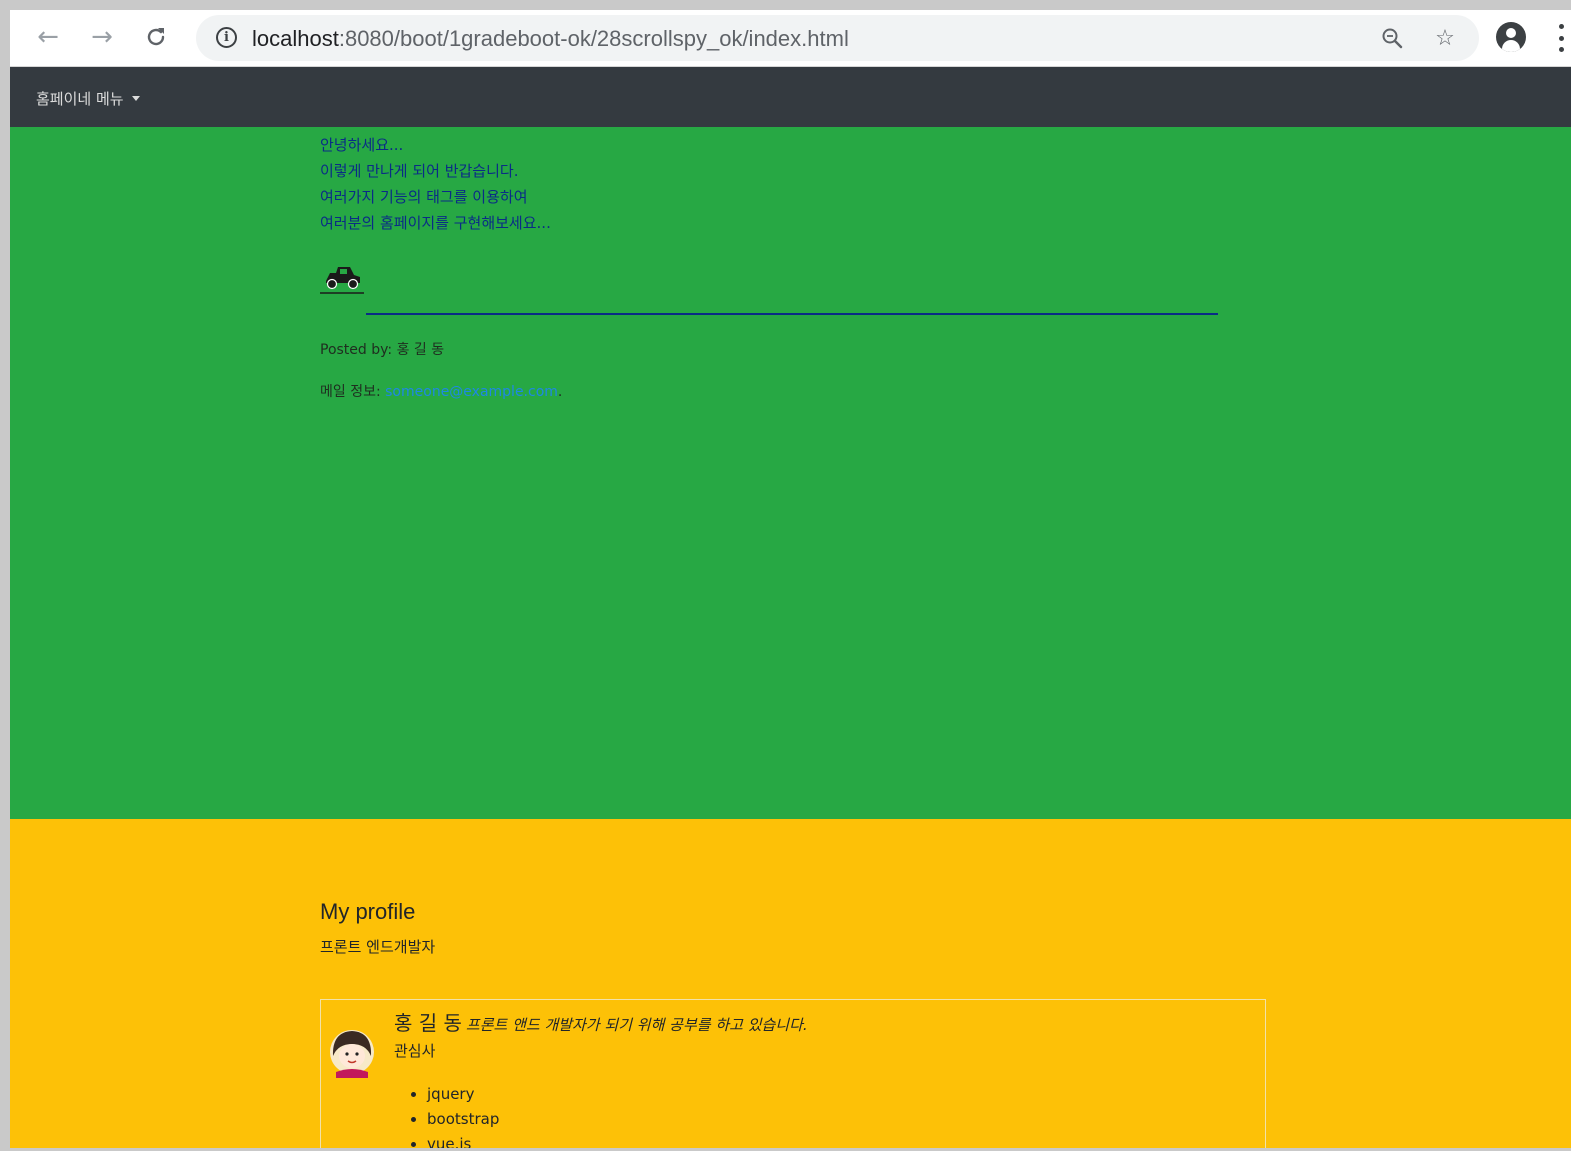 The height and width of the screenshot is (1151, 1571). I want to click on avatar, so click(352, 1051).